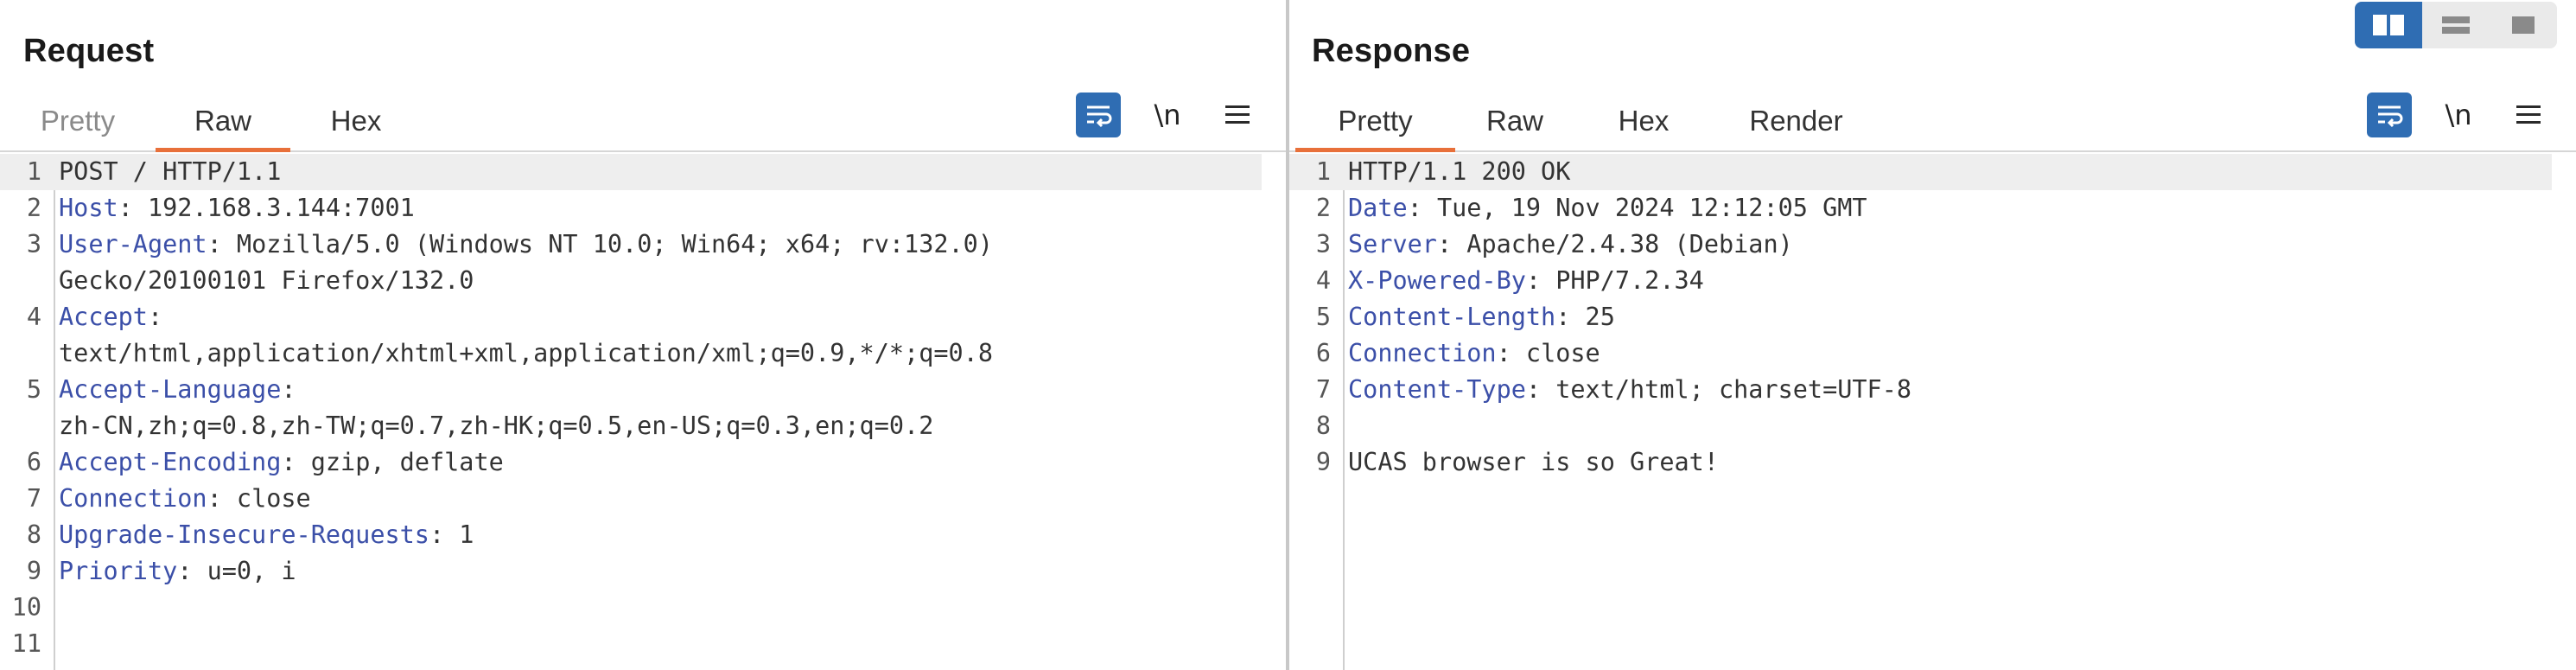  I want to click on header-name: Host, so click(89, 208).